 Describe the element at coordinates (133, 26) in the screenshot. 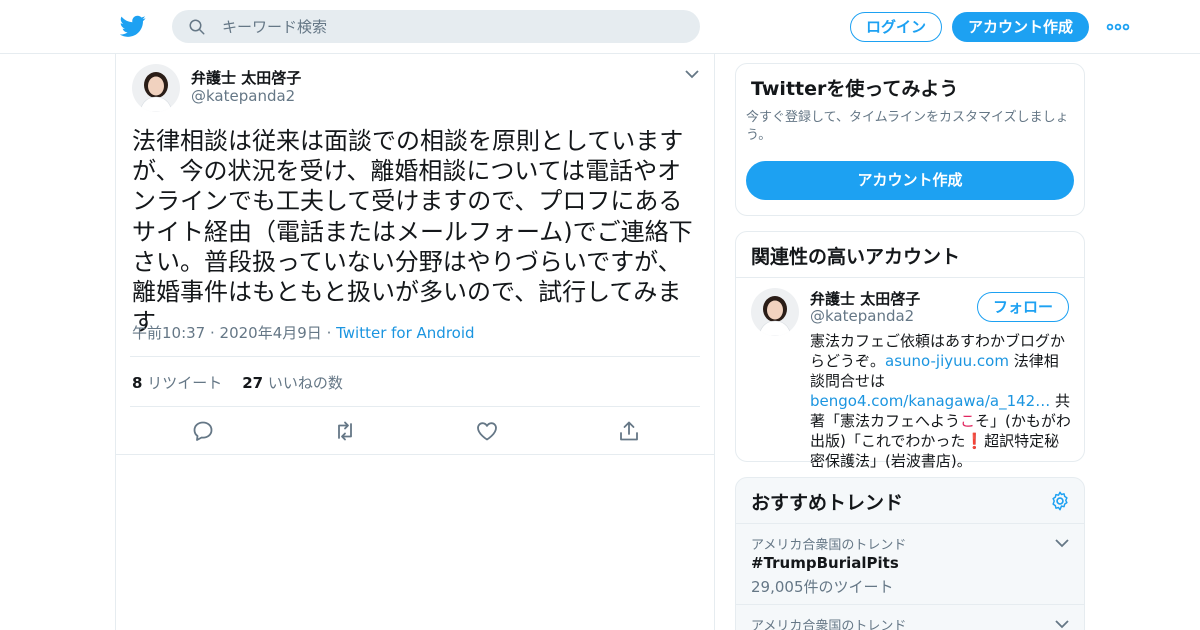

I see `twitter-bird-icon` at that location.